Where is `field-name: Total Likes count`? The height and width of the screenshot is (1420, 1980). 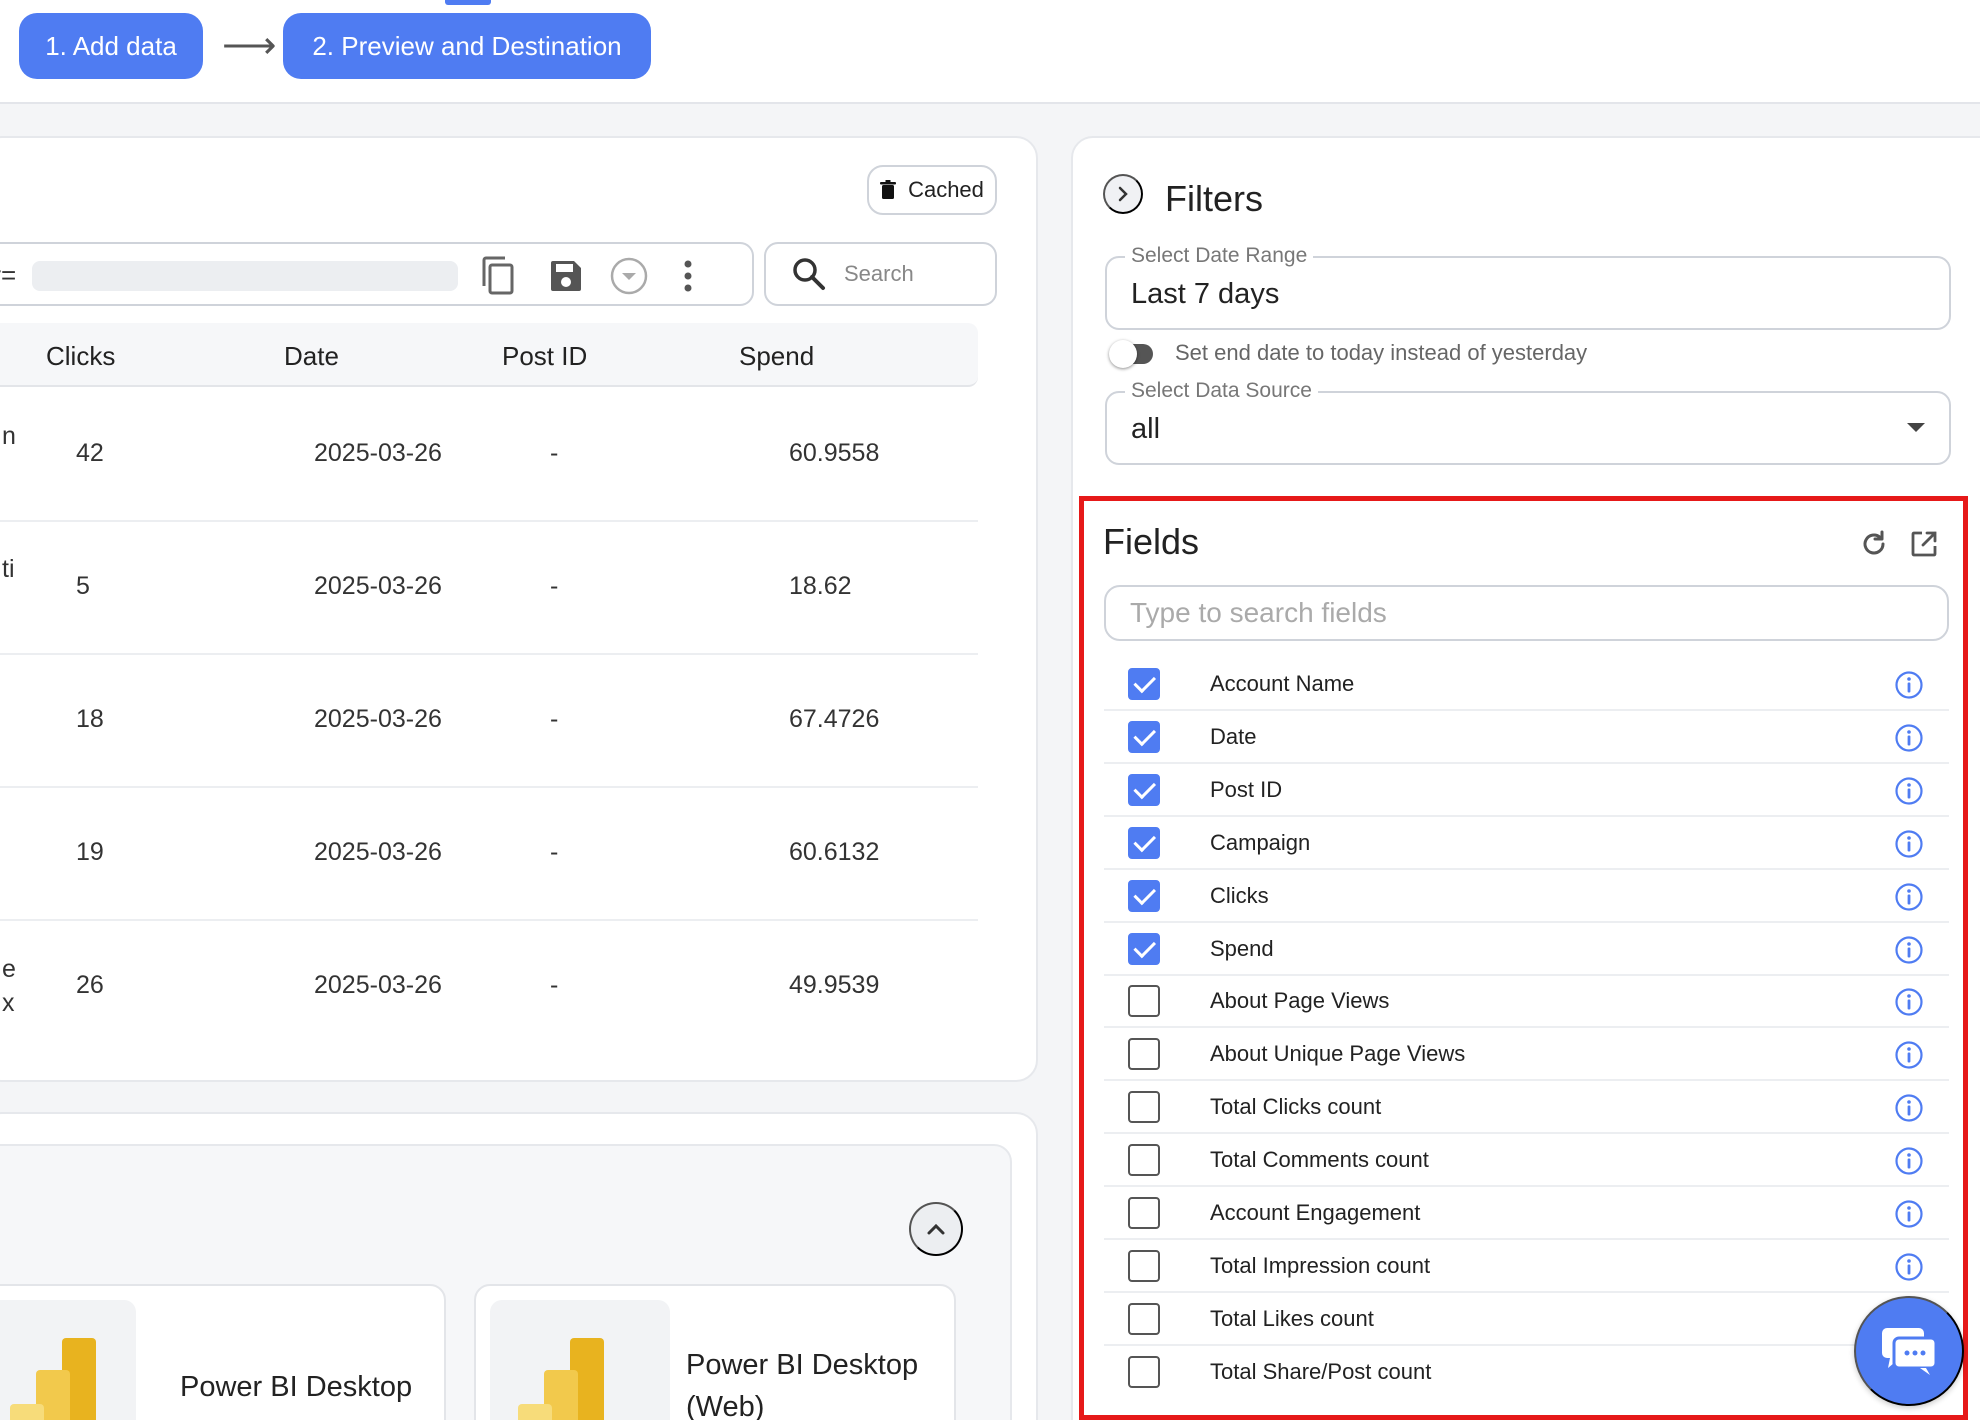
field-name: Total Likes count is located at coordinates (1292, 1318).